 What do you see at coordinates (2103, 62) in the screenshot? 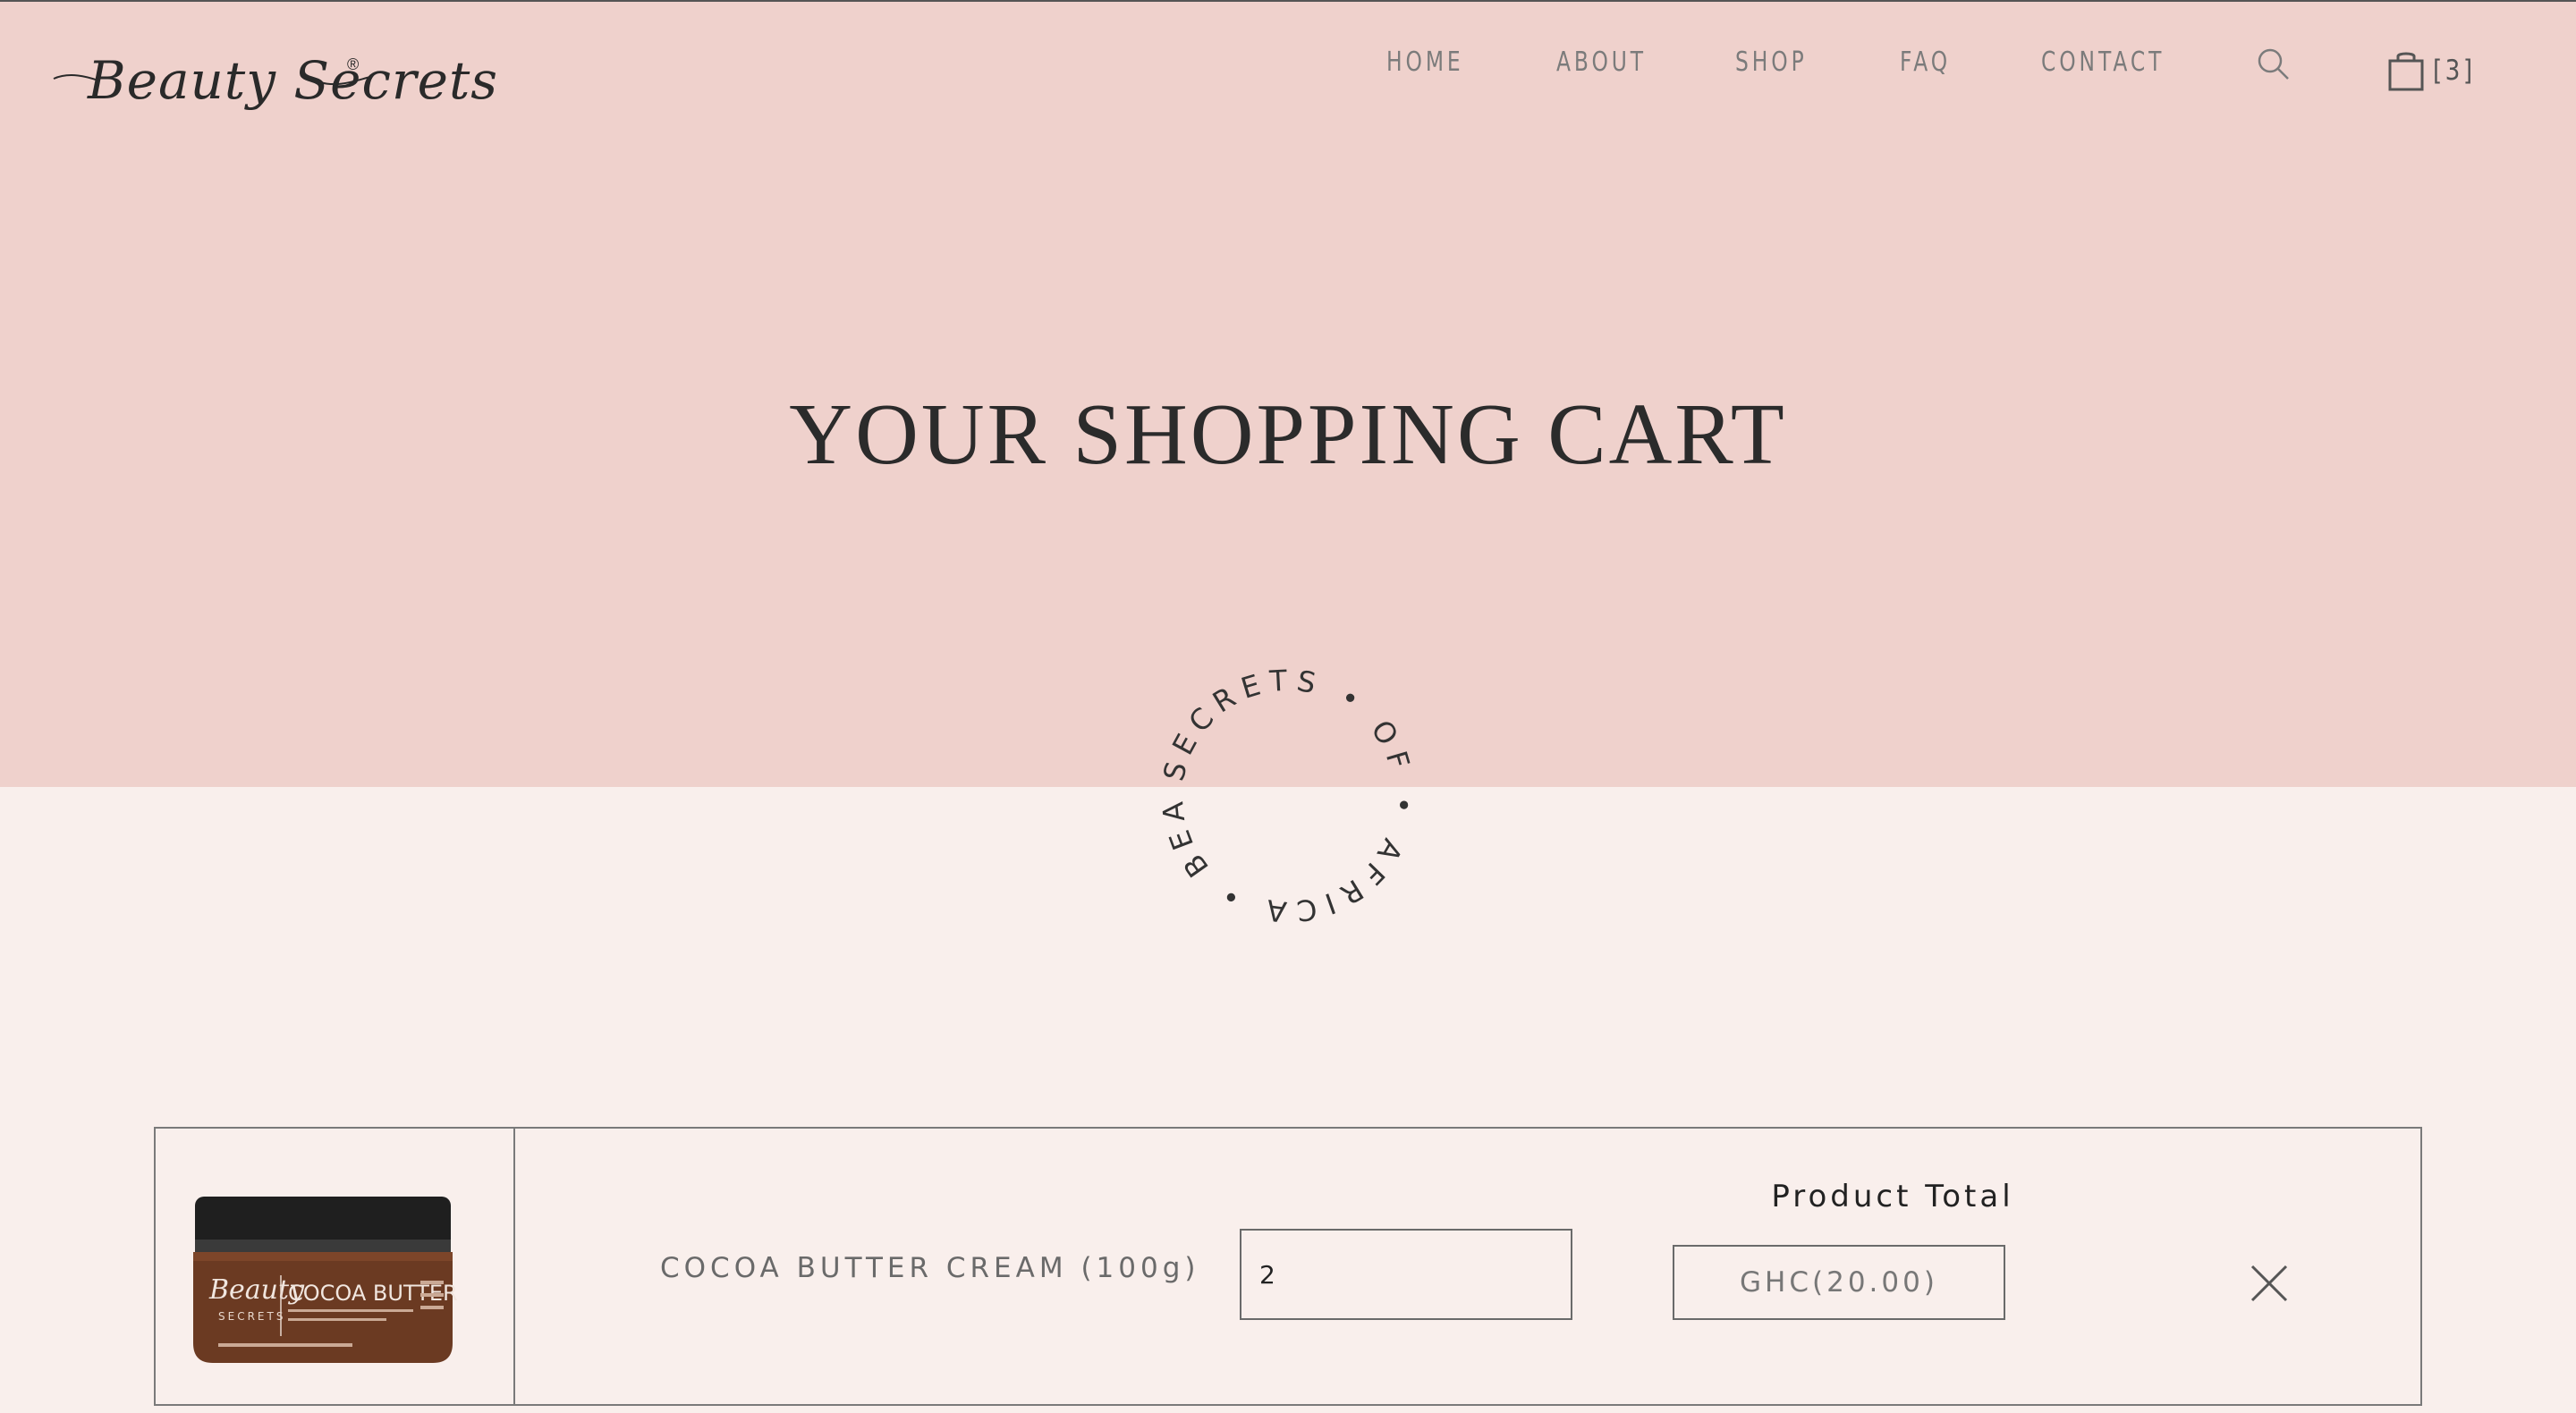
I see `nav-contact: CONTACT` at bounding box center [2103, 62].